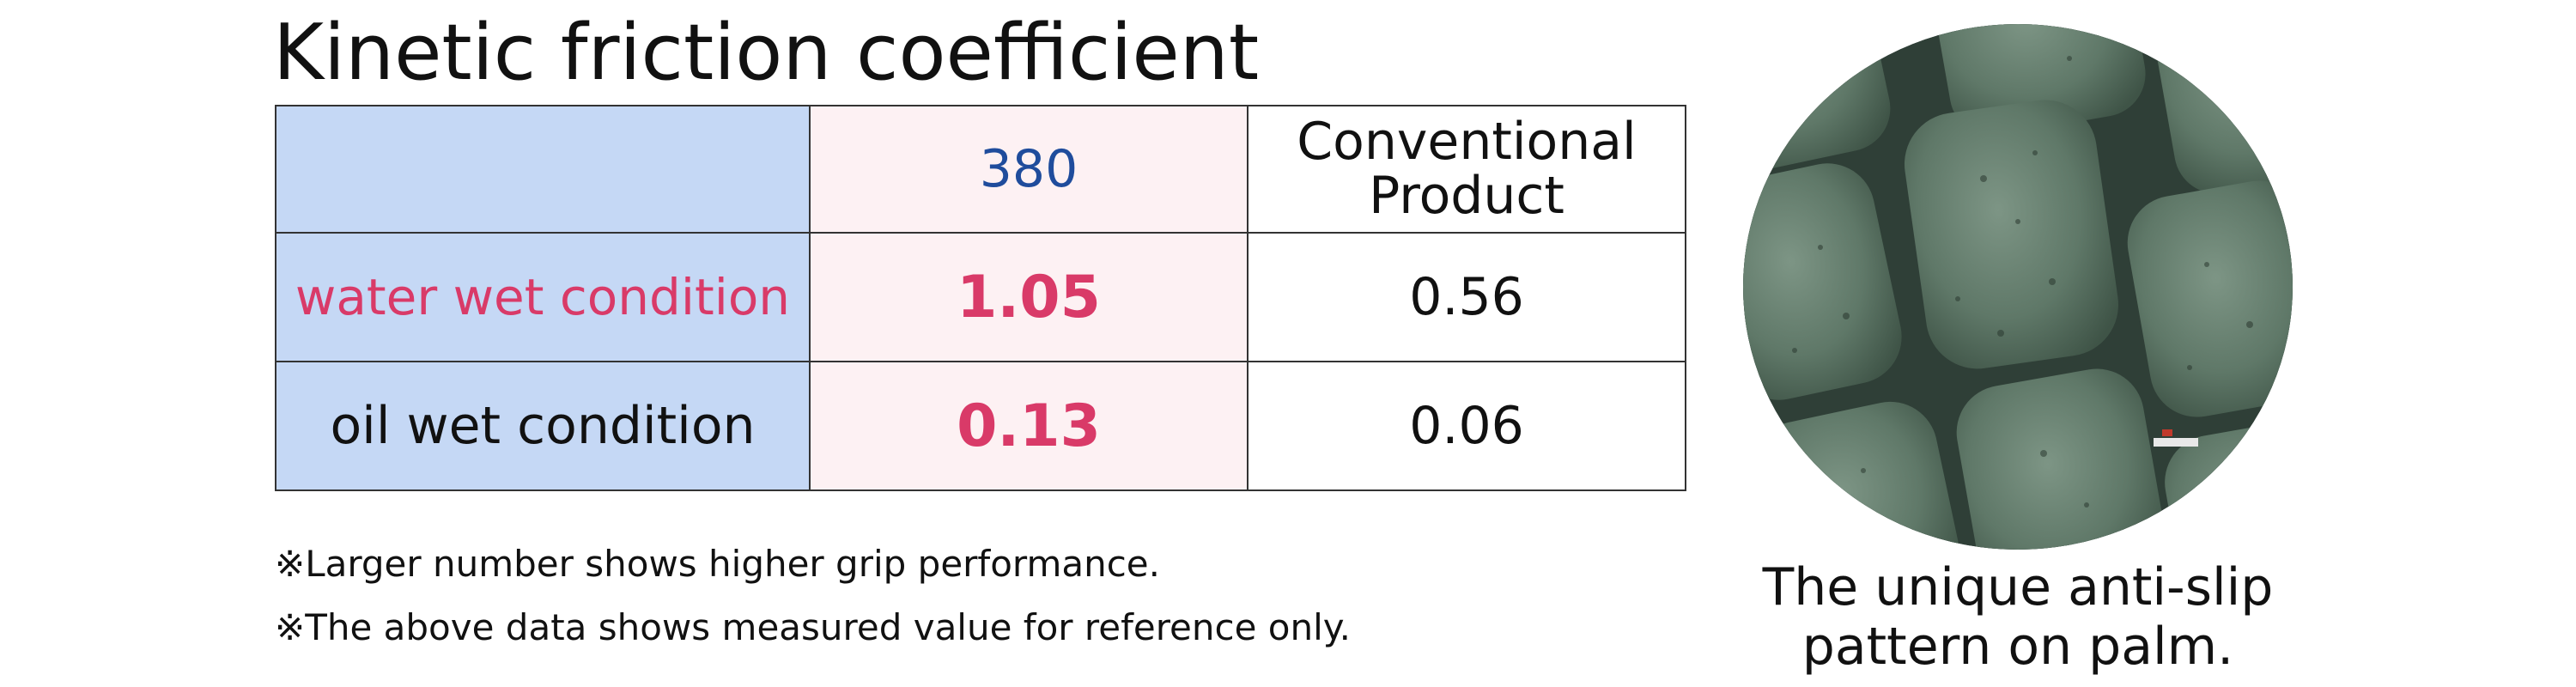 Image resolution: width=2576 pixels, height=687 pixels. I want to click on table-header-row: 380 Conventional Product, so click(980, 169).